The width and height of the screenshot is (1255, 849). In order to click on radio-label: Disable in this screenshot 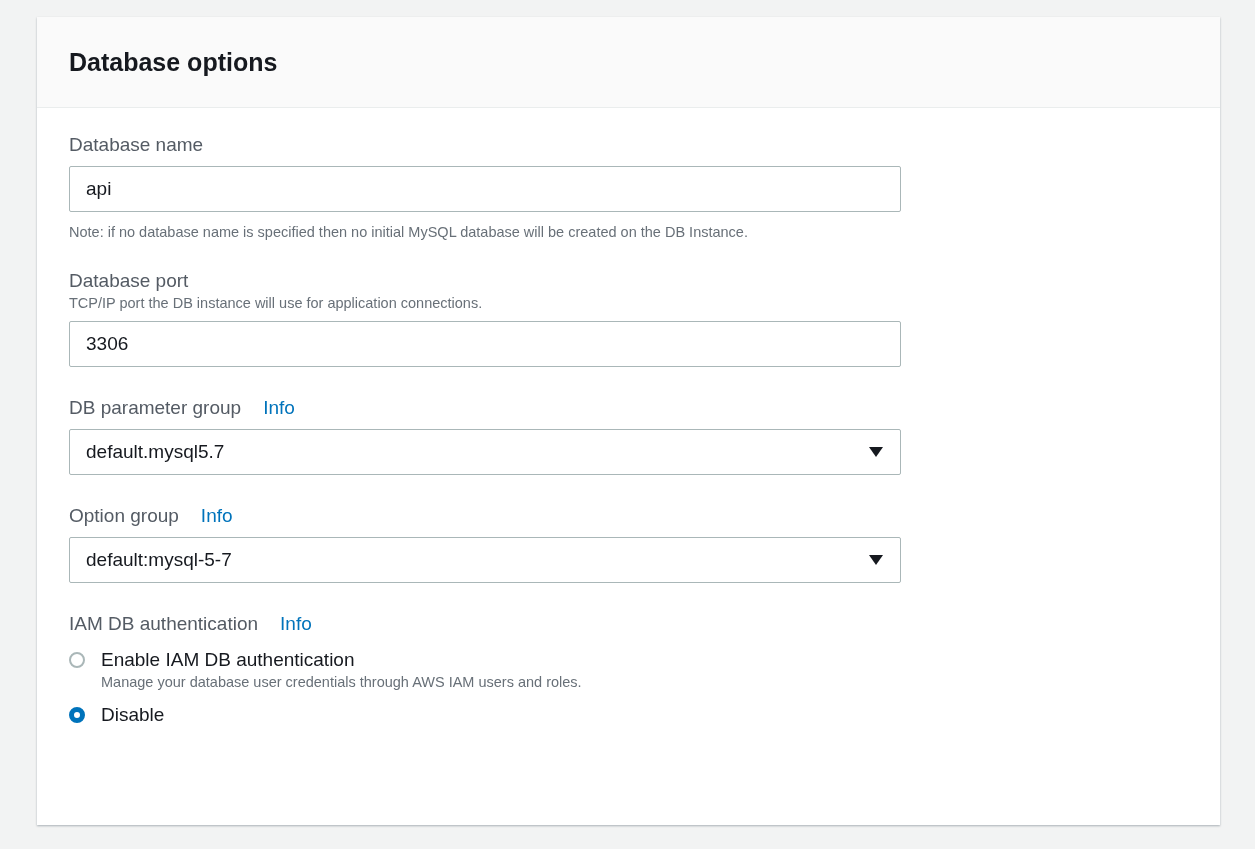, I will do `click(133, 715)`.